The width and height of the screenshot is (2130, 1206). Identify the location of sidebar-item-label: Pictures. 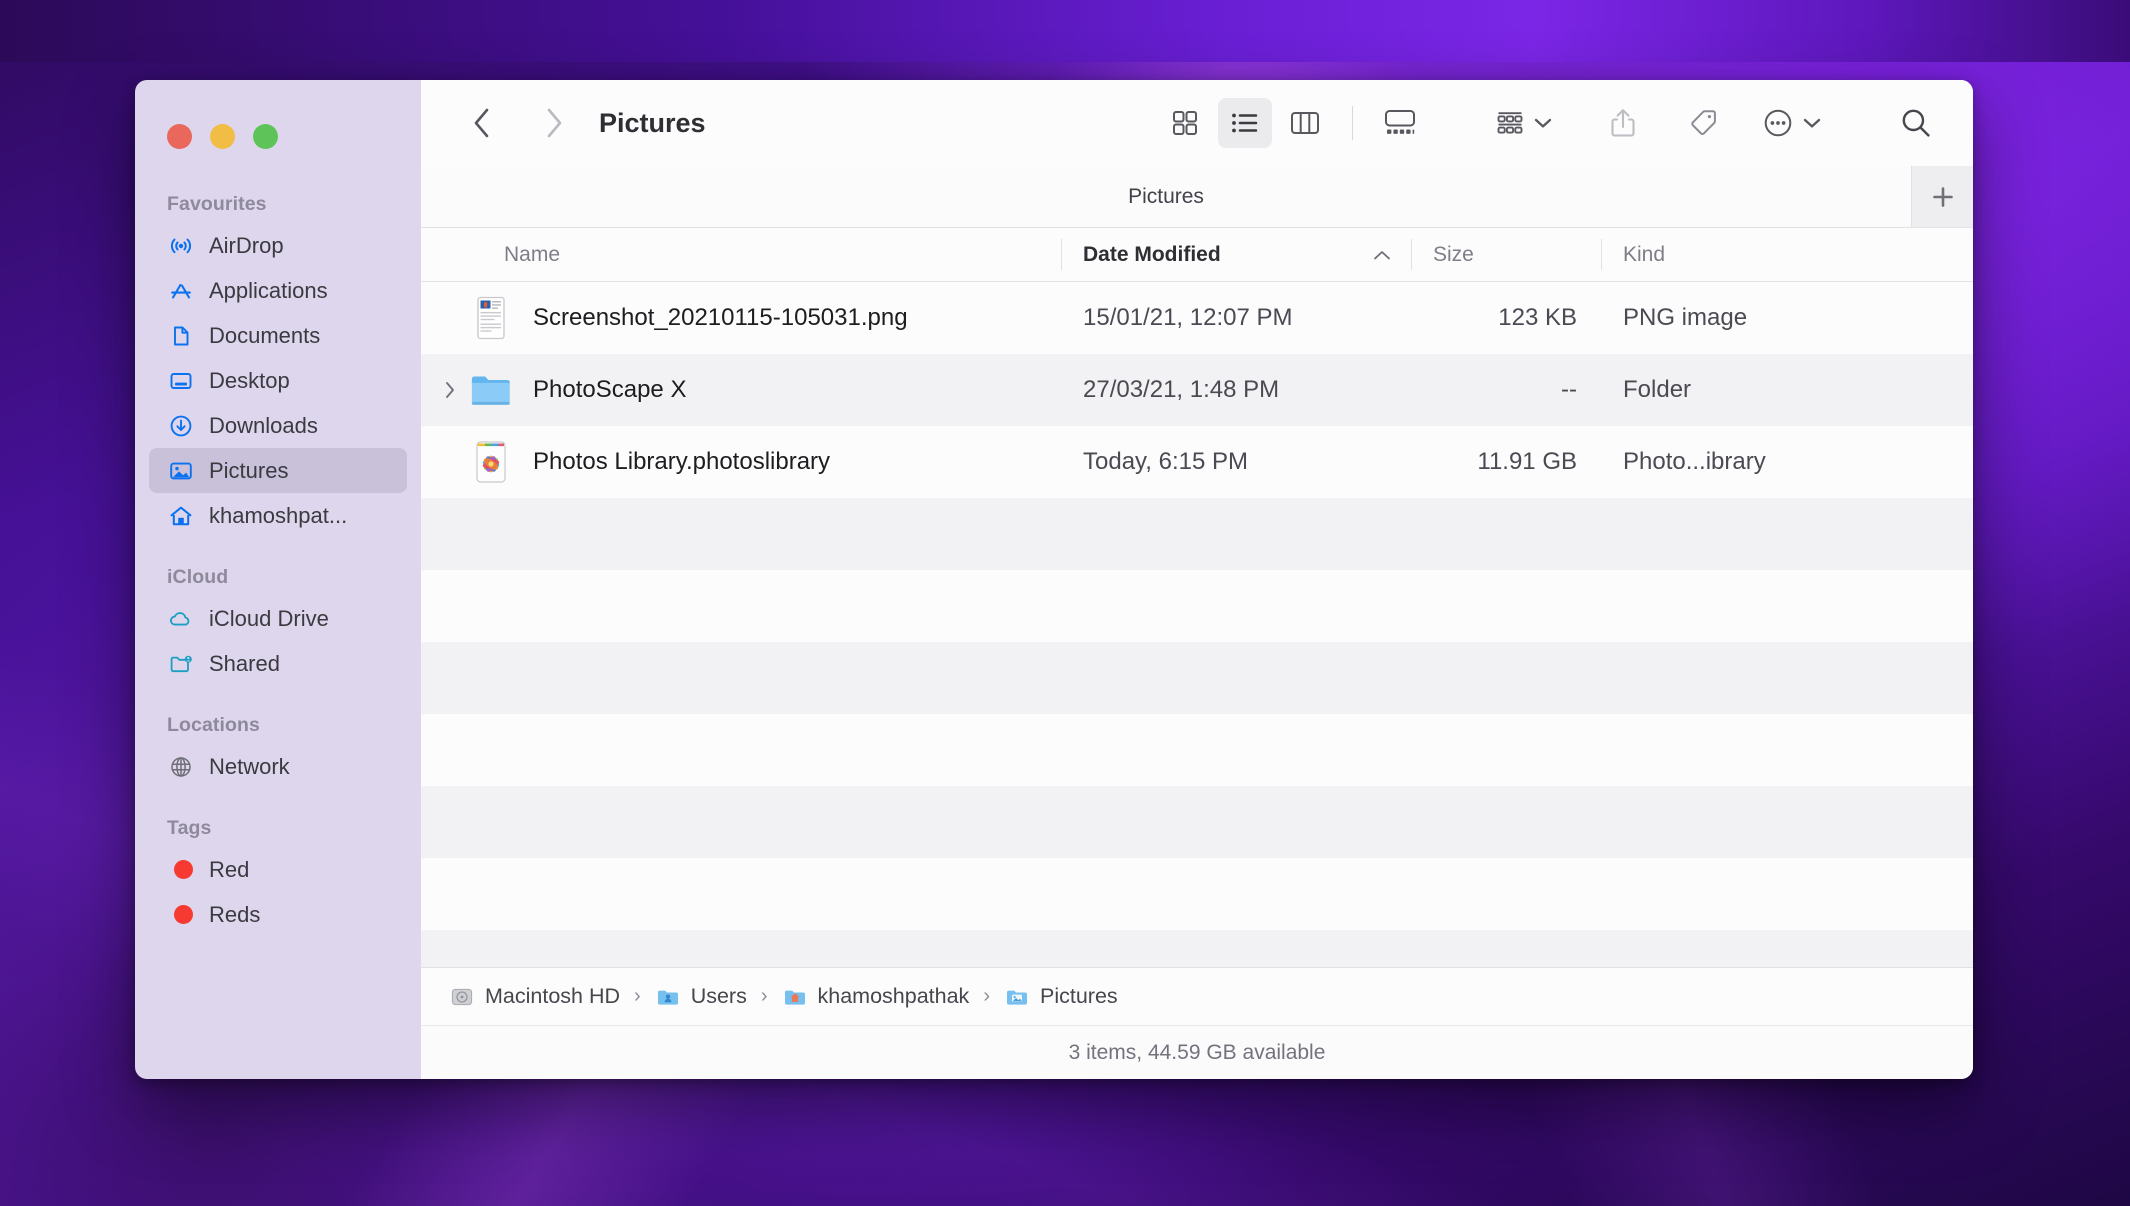
(249, 470).